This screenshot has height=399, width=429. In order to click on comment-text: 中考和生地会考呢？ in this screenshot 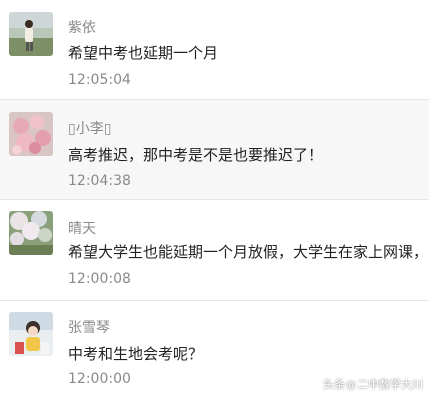, I will do `click(136, 354)`.